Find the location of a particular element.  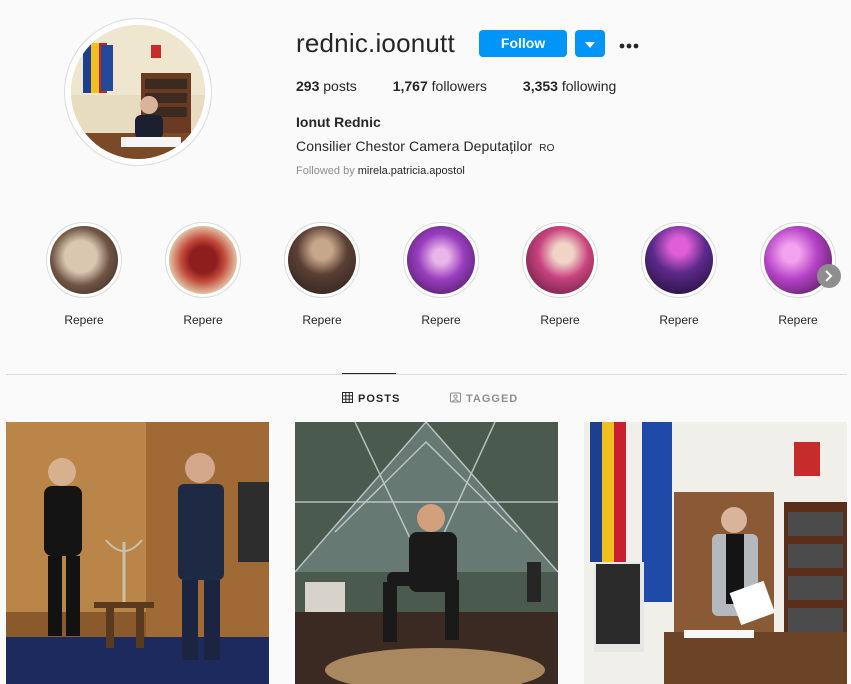

follow-button: Follow is located at coordinates (523, 43).